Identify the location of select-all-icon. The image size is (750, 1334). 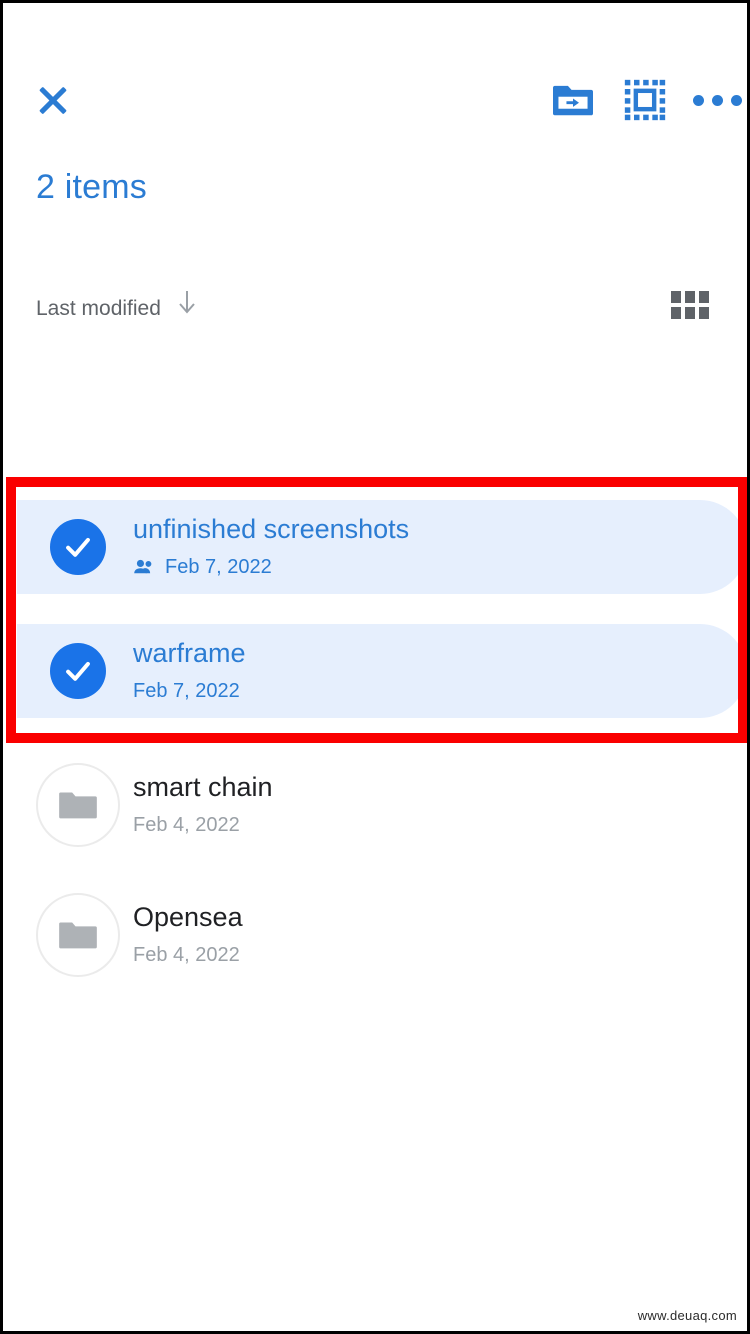
(645, 100).